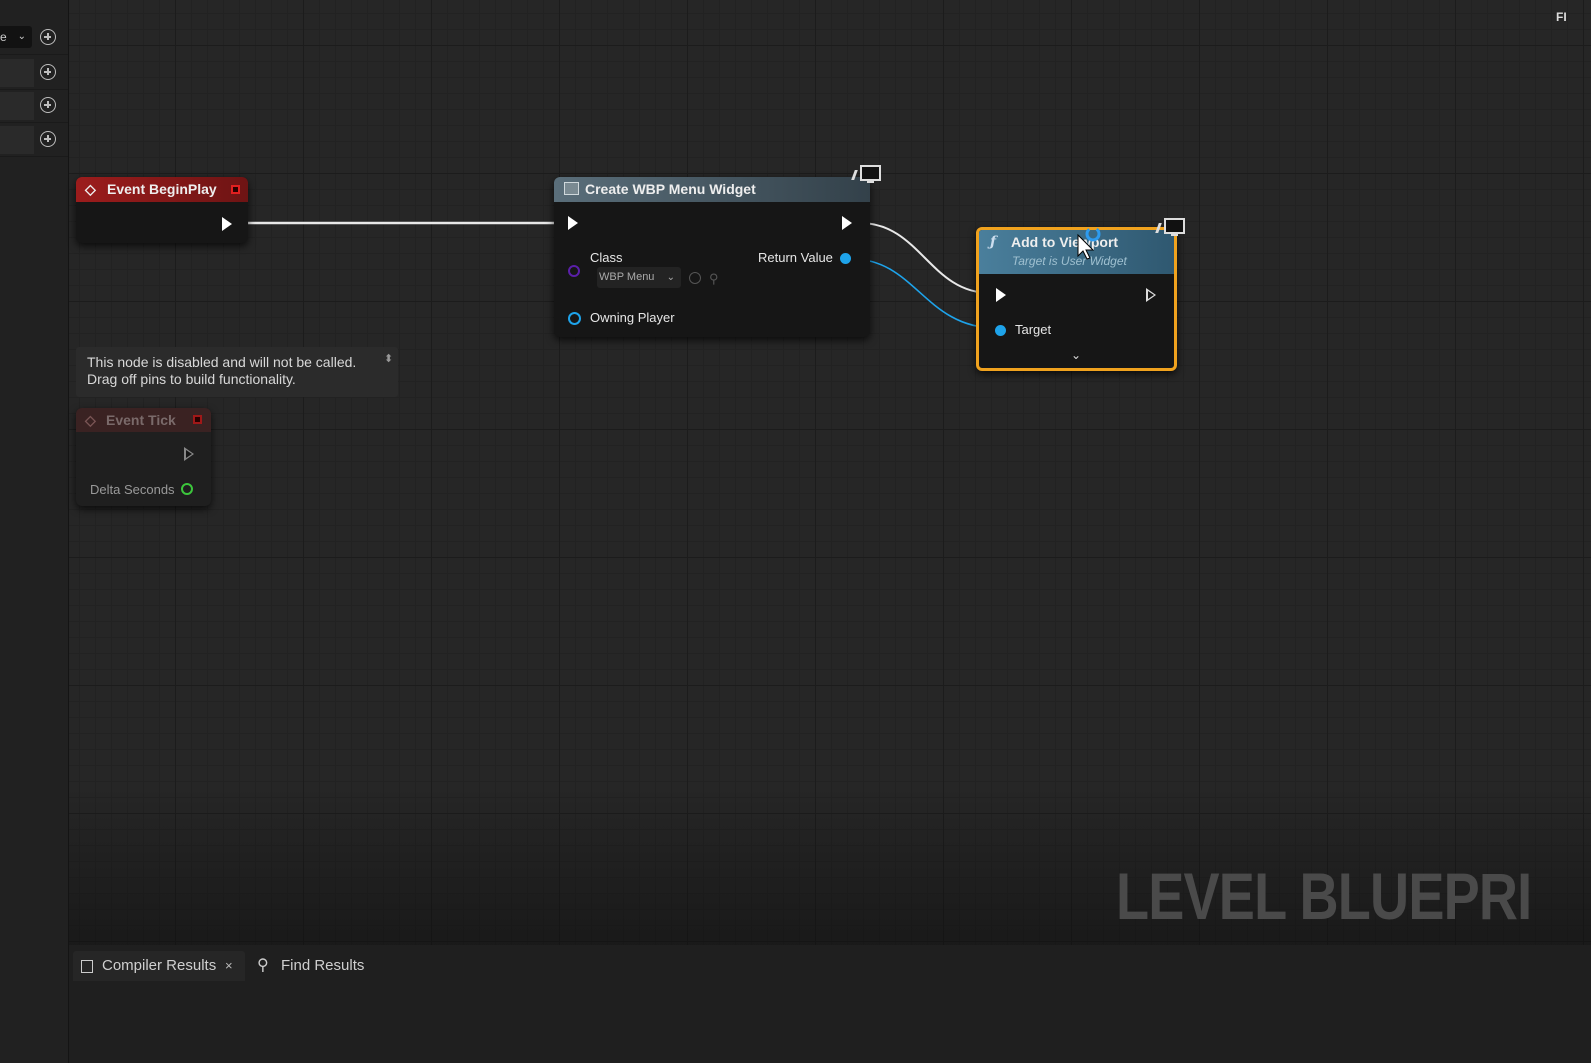 The image size is (1591, 1063). Describe the element at coordinates (132, 489) in the screenshot. I see `delta-seconds-label: Delta Seconds` at that location.